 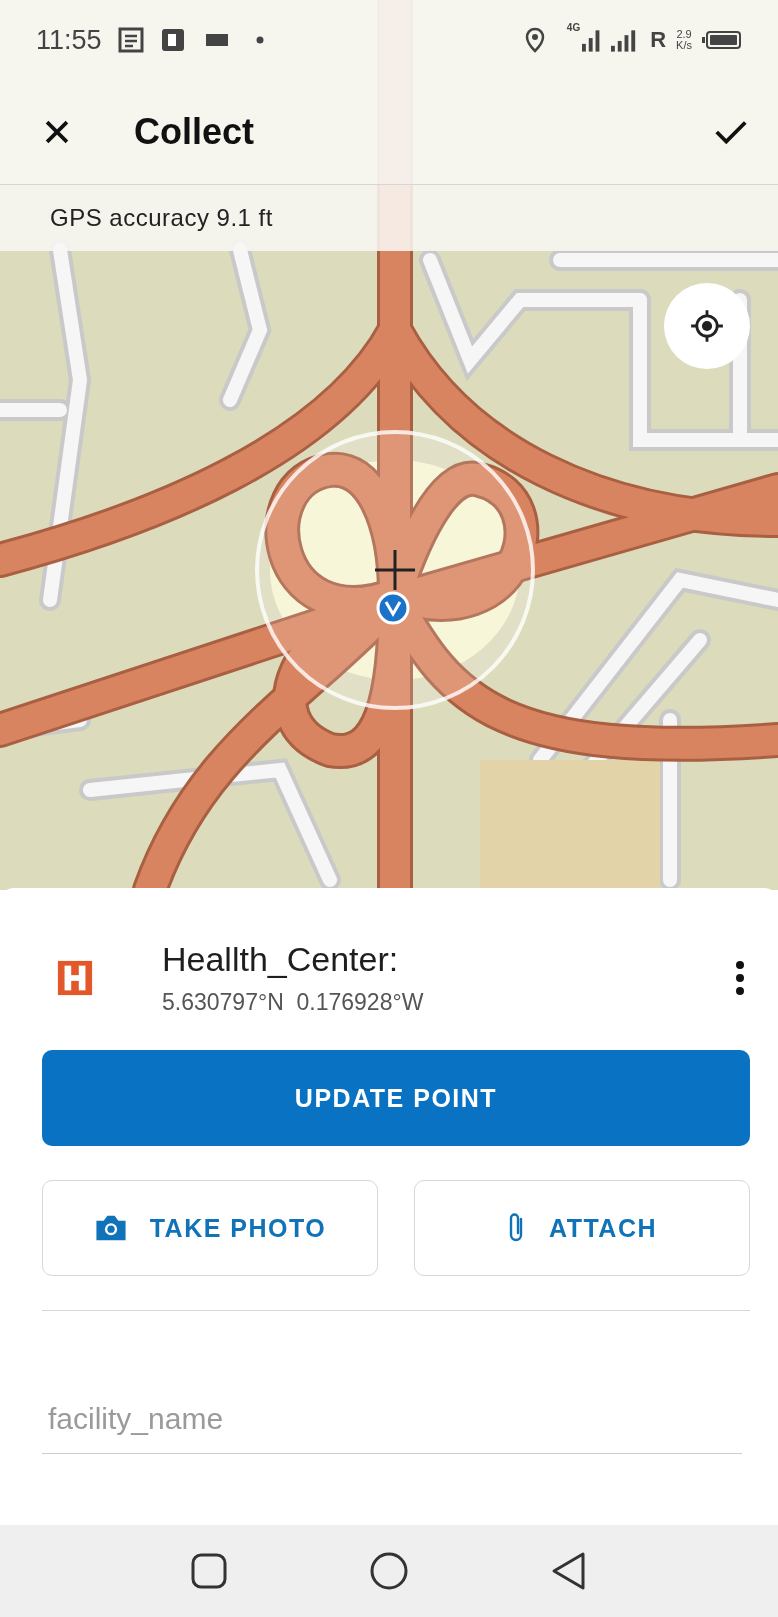 I want to click on app-notification-icon, so click(x=172, y=40).